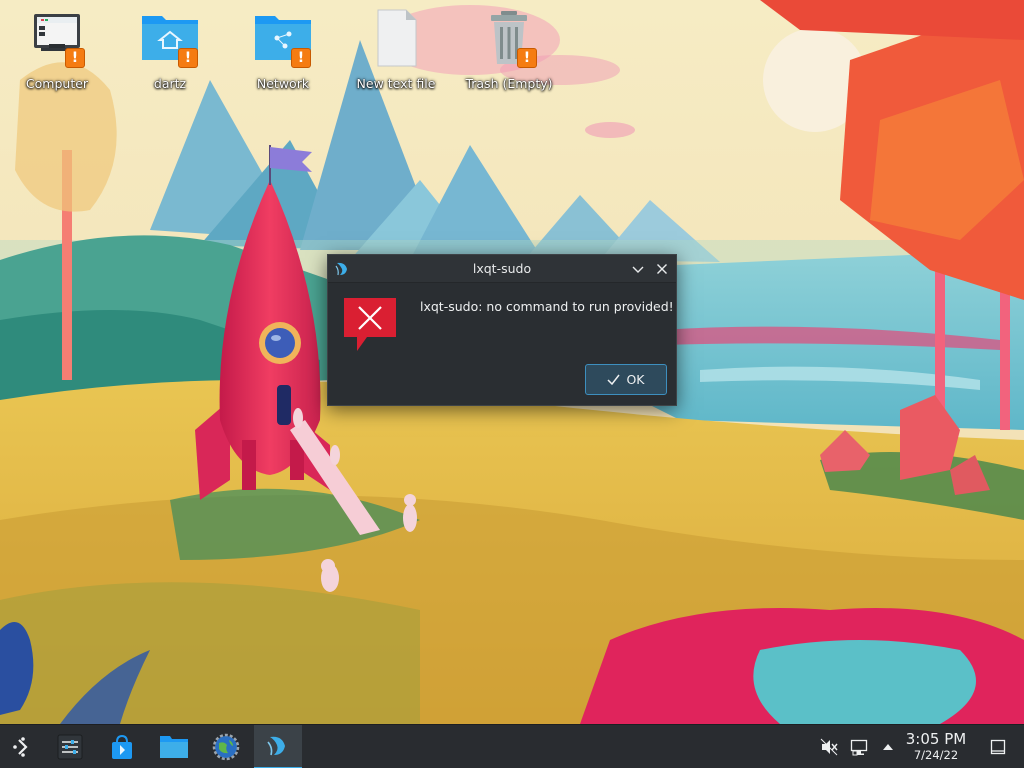  Describe the element at coordinates (57, 38) in the screenshot. I see `computer-icon: !` at that location.